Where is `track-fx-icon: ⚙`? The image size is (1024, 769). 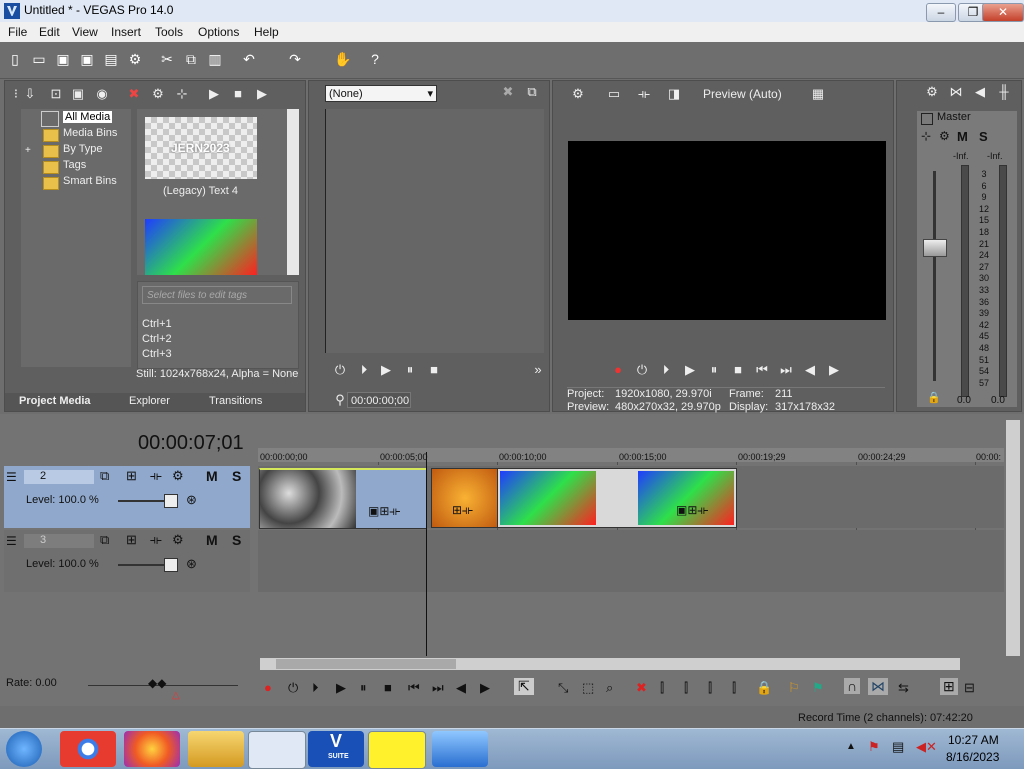
track-fx-icon: ⚙ is located at coordinates (178, 540).